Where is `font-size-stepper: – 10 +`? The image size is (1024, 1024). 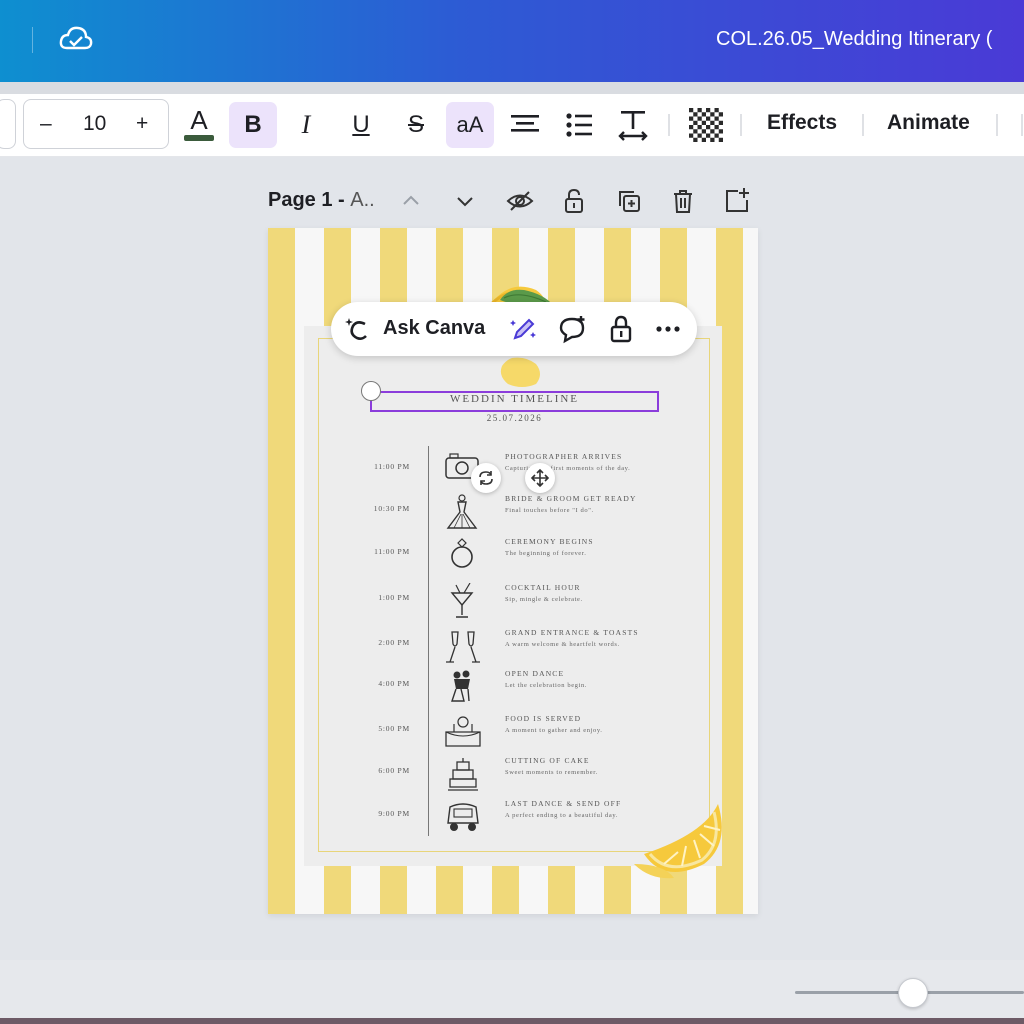 font-size-stepper: – 10 + is located at coordinates (96, 124).